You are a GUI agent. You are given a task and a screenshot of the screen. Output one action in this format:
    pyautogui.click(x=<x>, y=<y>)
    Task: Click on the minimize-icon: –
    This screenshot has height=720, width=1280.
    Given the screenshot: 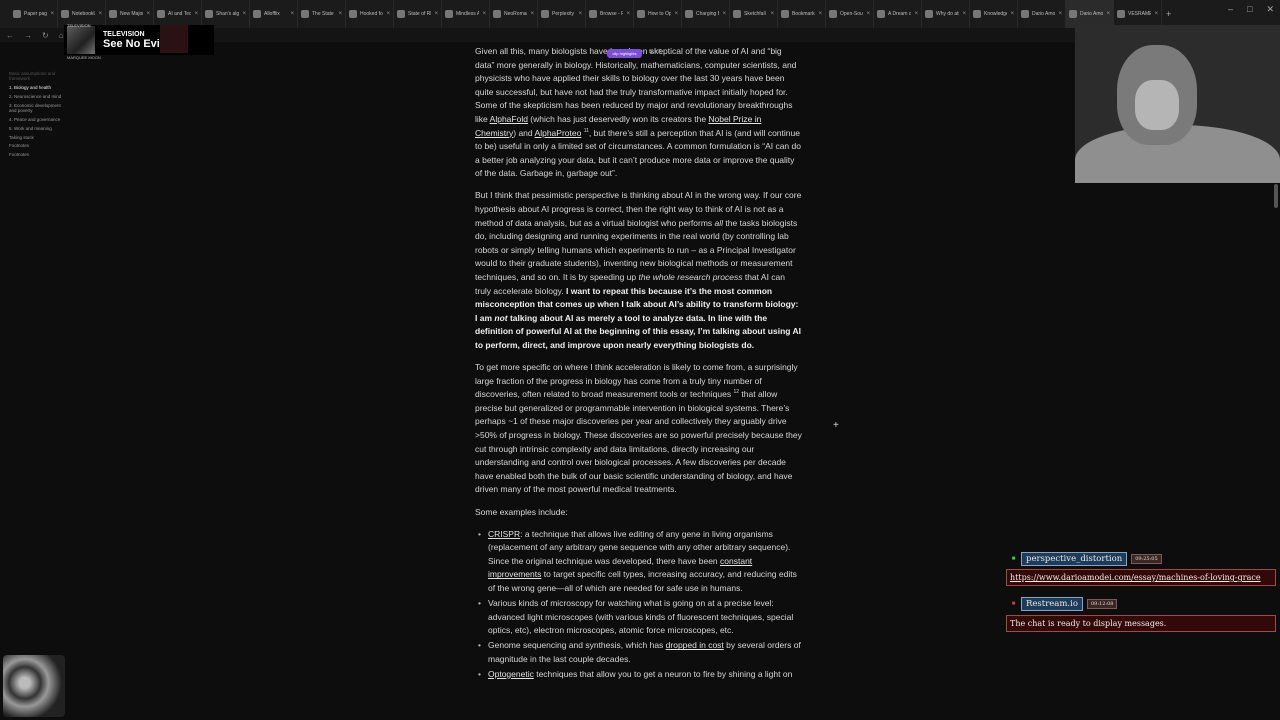 What is the action you would take?
    pyautogui.click(x=1230, y=9)
    